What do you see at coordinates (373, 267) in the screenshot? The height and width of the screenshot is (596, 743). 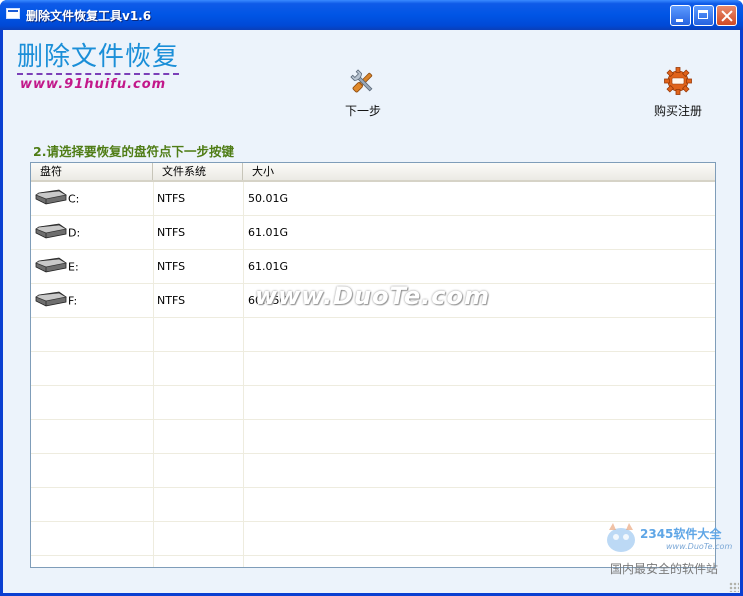 I see `table-row: E: NTFS 61.01G` at bounding box center [373, 267].